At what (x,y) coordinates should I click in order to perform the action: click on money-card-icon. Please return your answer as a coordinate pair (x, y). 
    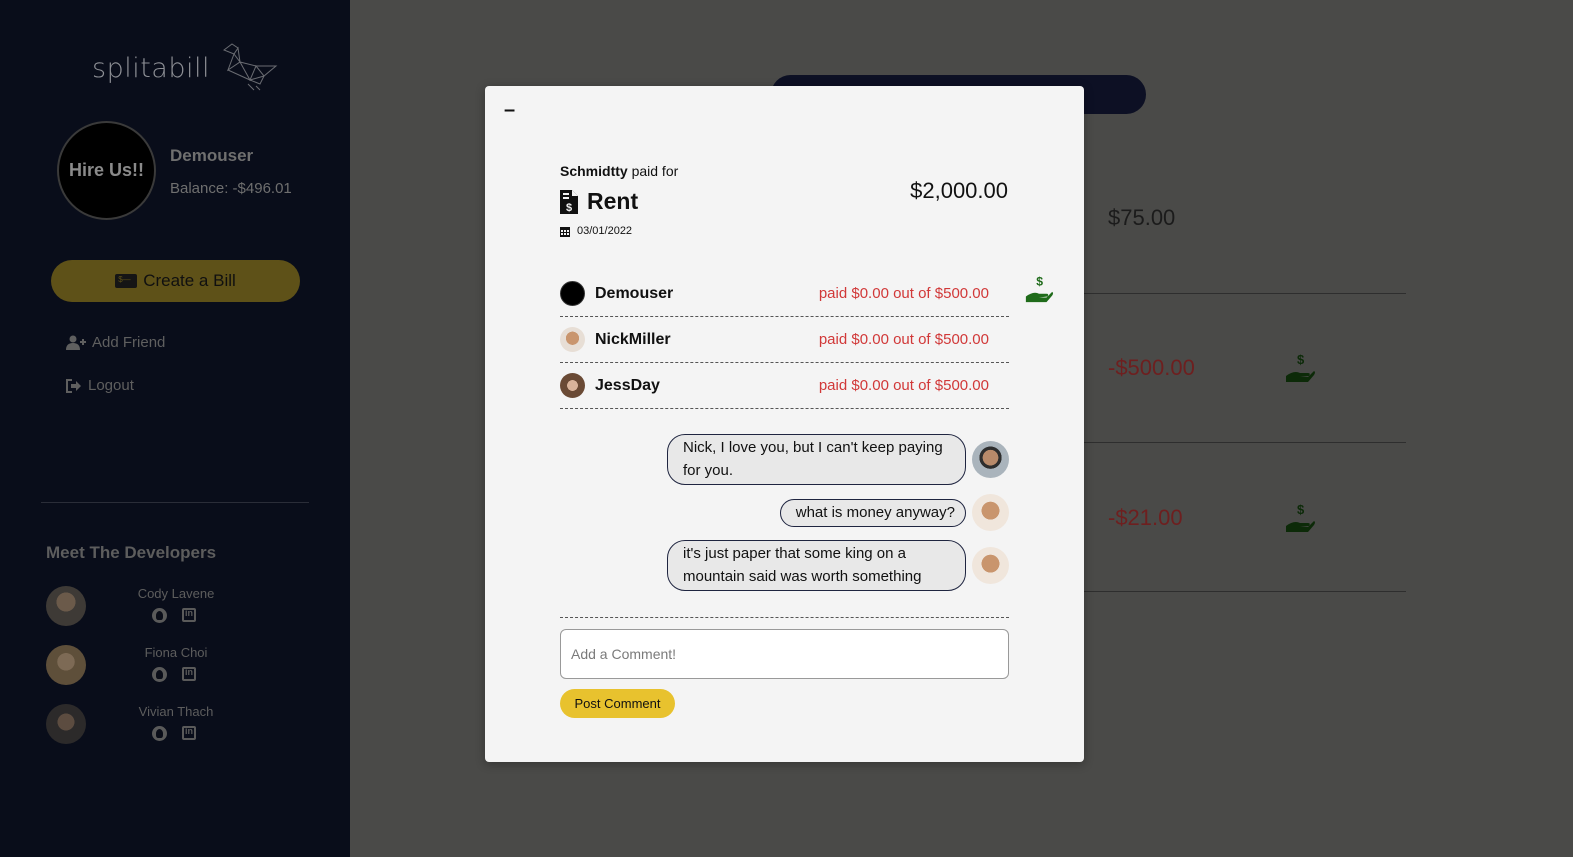
    Looking at the image, I should click on (126, 281).